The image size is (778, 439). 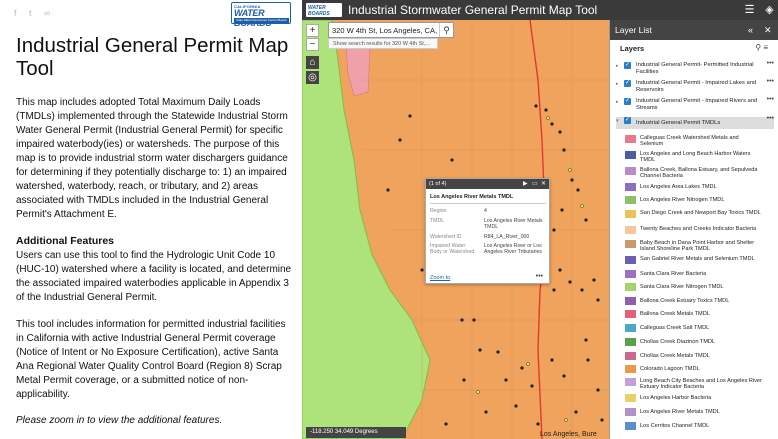 What do you see at coordinates (675, 356) in the screenshot?
I see `legend-label: Chollas Creek Metals TMDL` at bounding box center [675, 356].